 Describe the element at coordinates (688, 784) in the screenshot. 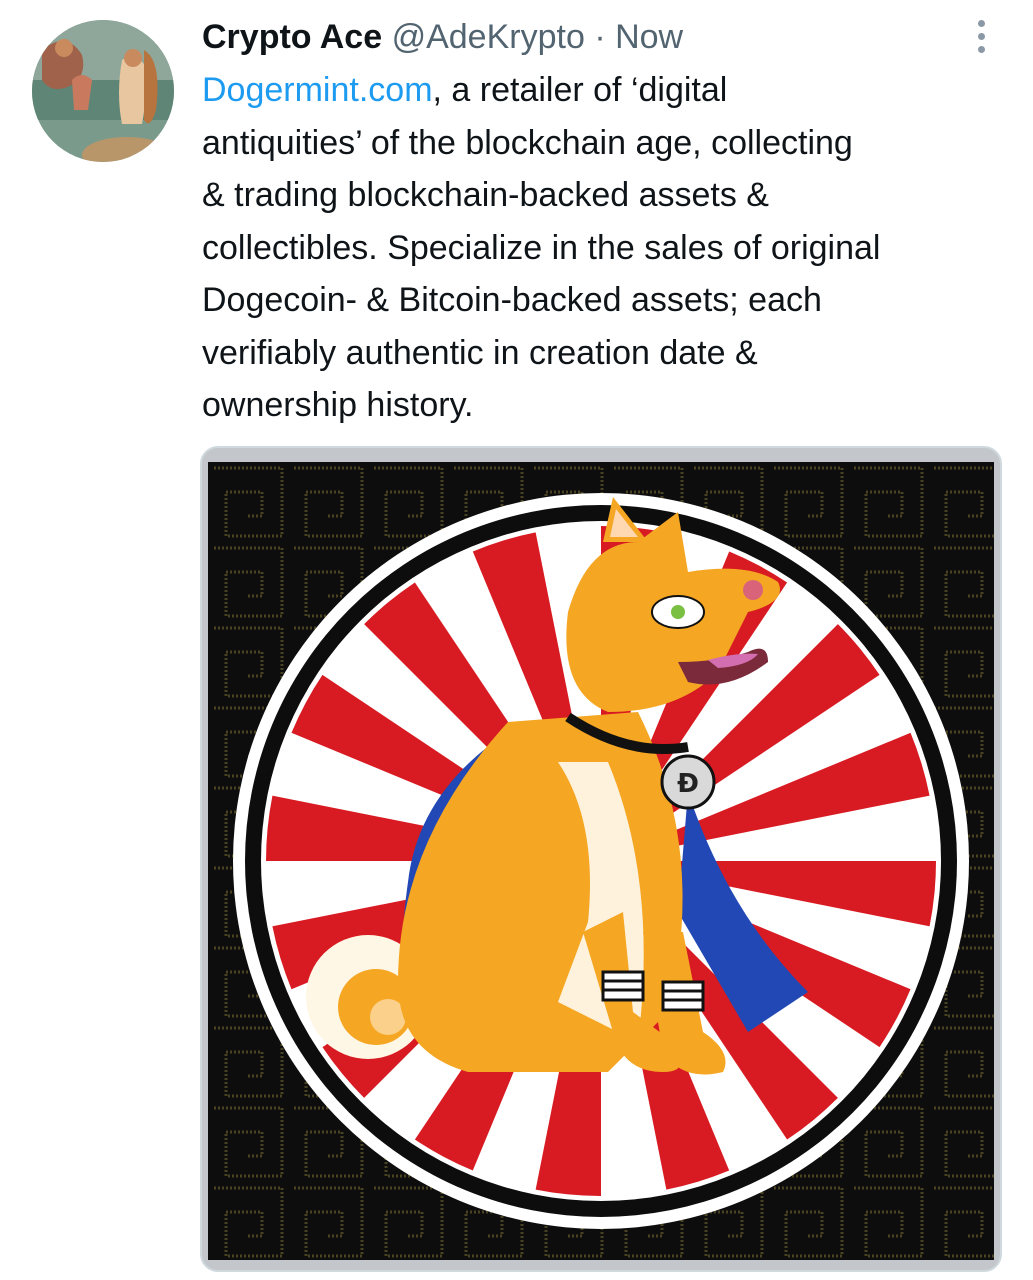

I see `svg-text: Ð` at that location.